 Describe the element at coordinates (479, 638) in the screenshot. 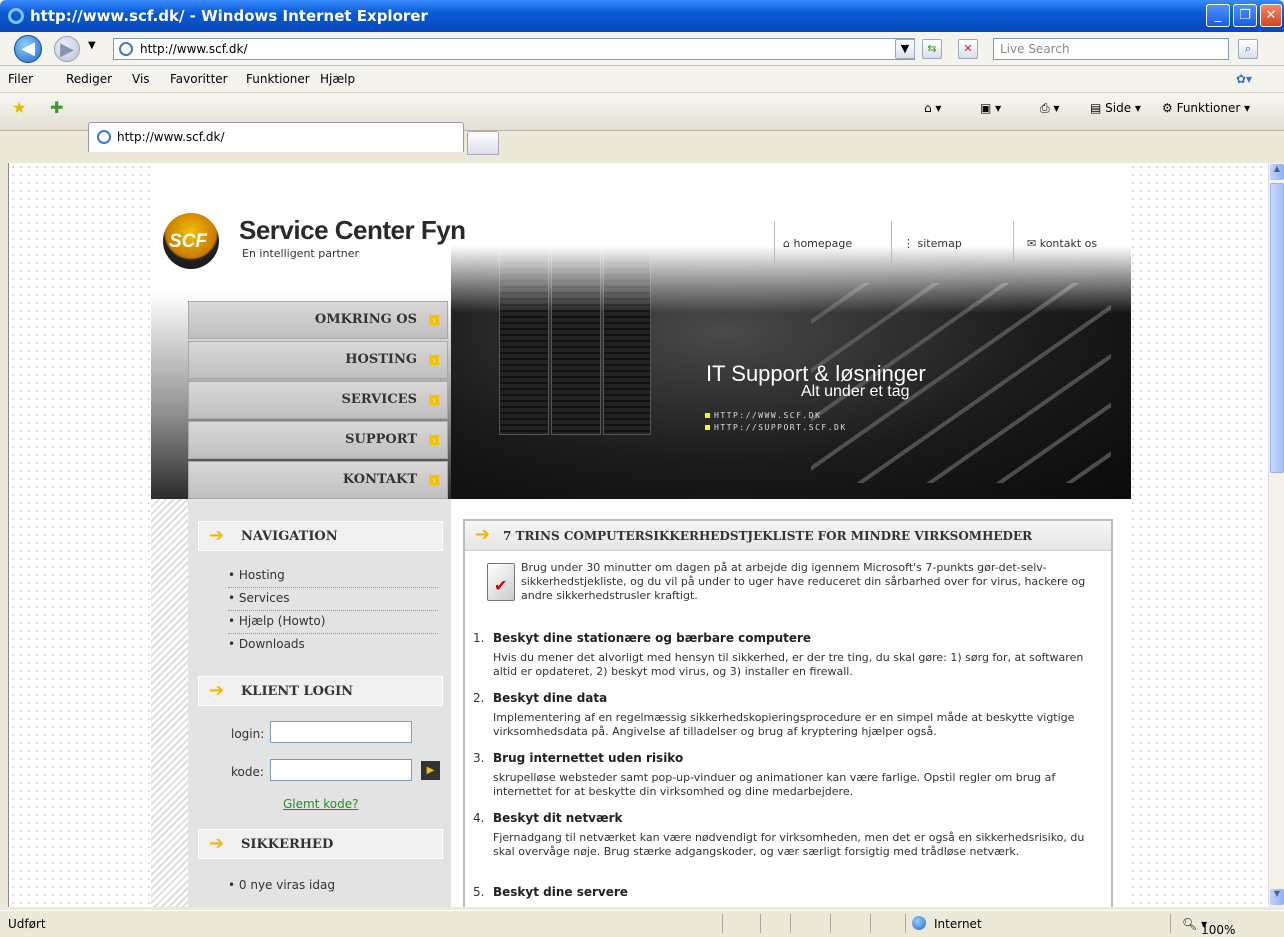

I see `item-number: 1.` at that location.